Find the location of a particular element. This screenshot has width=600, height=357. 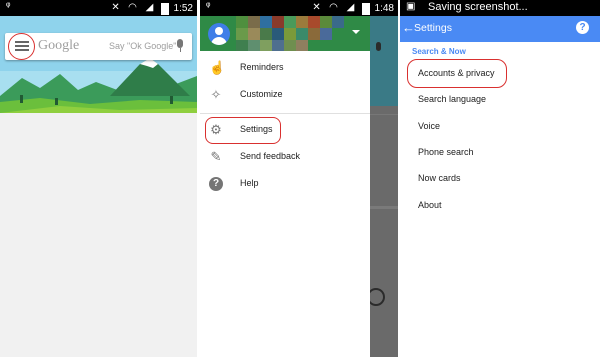

reminders-icon: ☝ is located at coordinates (217, 67).